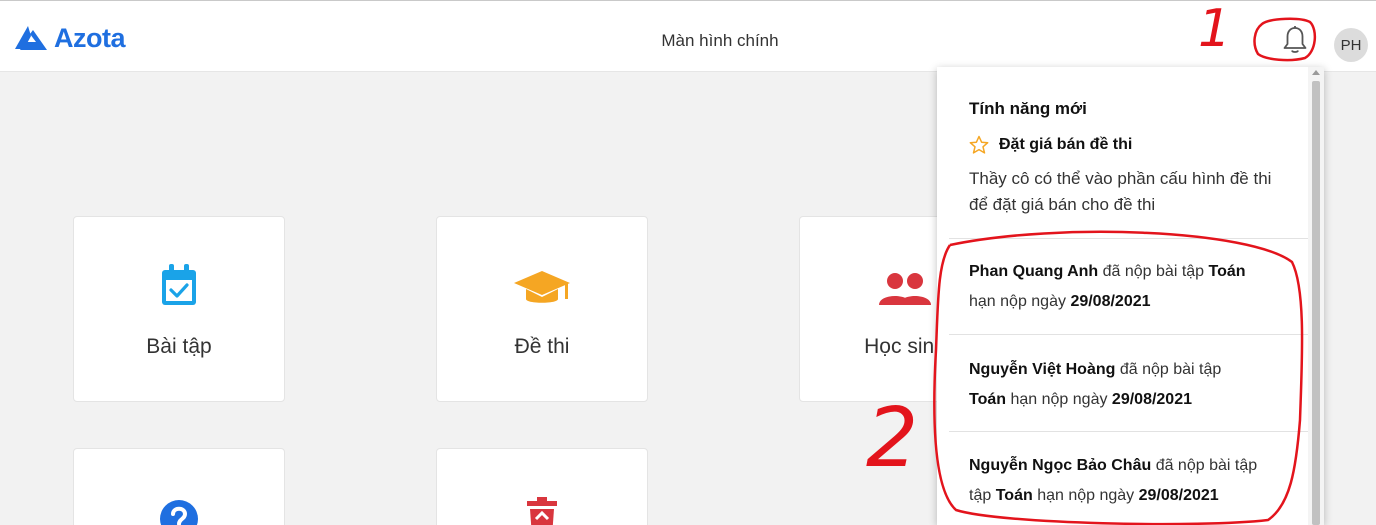  Describe the element at coordinates (542, 346) in the screenshot. I see `tile-label: Đề thi` at that location.